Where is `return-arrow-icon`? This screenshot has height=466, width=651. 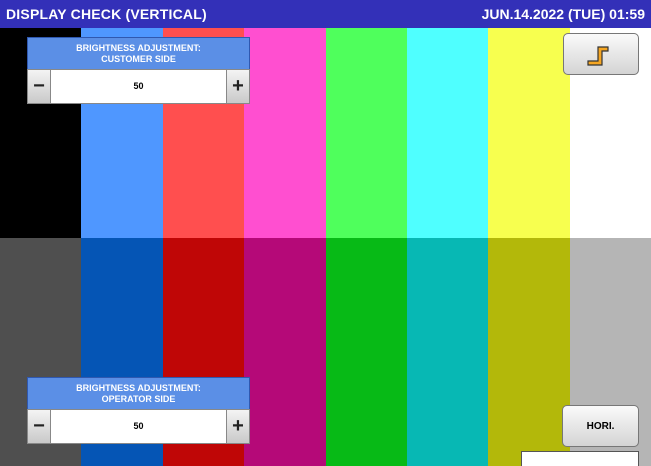 return-arrow-icon is located at coordinates (598, 56).